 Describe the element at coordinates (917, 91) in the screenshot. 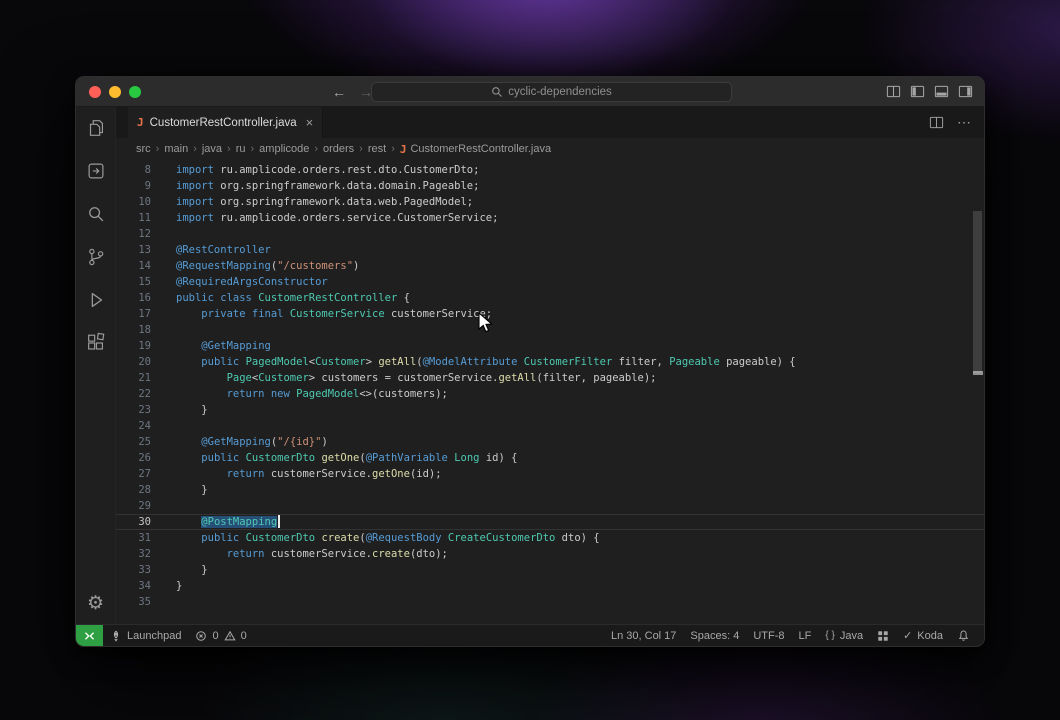

I see `toggle-sidebar-left-icon` at that location.